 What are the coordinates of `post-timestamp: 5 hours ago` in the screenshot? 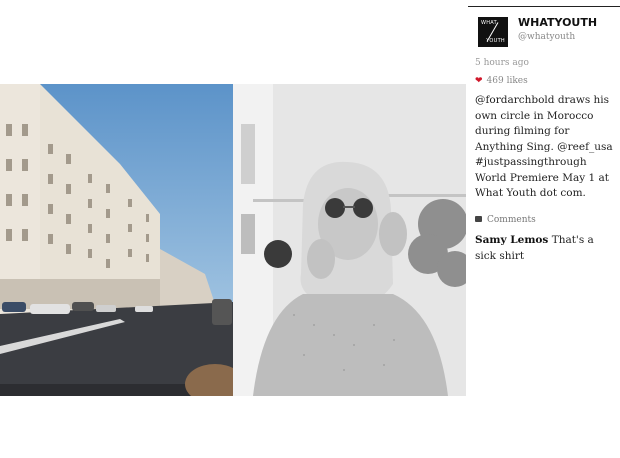 It's located at (502, 63).